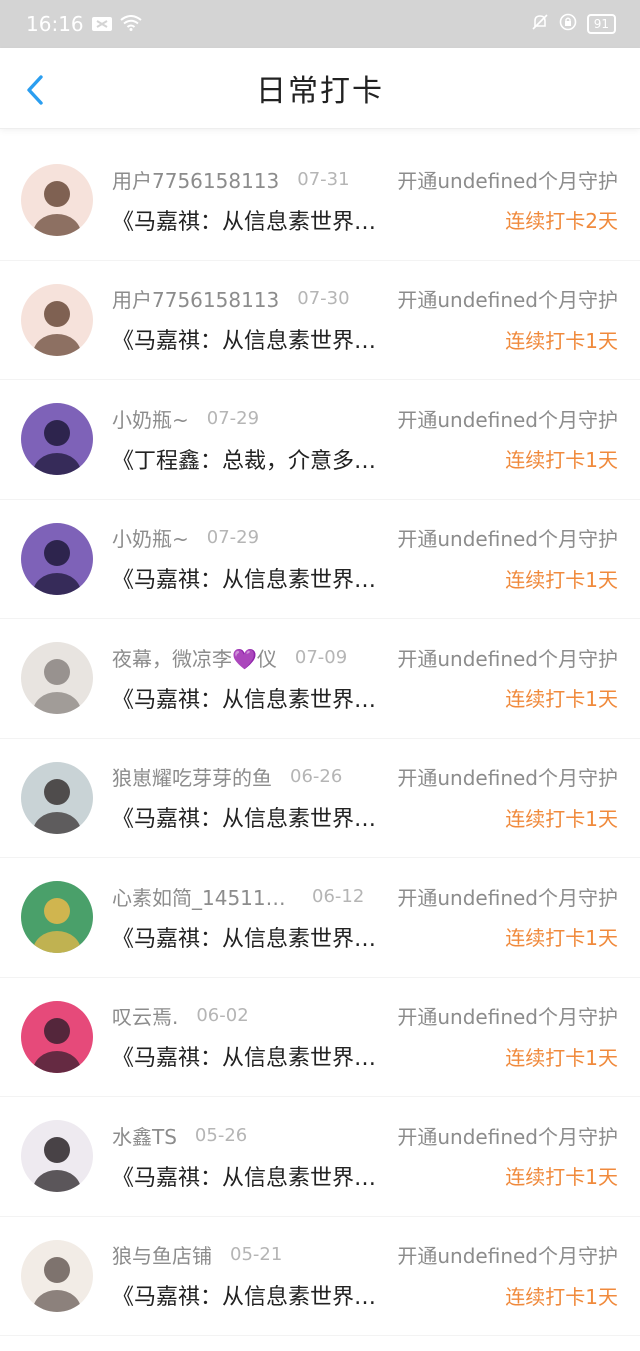 The height and width of the screenshot is (1351, 640). I want to click on status-bar: 16:16 91, so click(320, 24).